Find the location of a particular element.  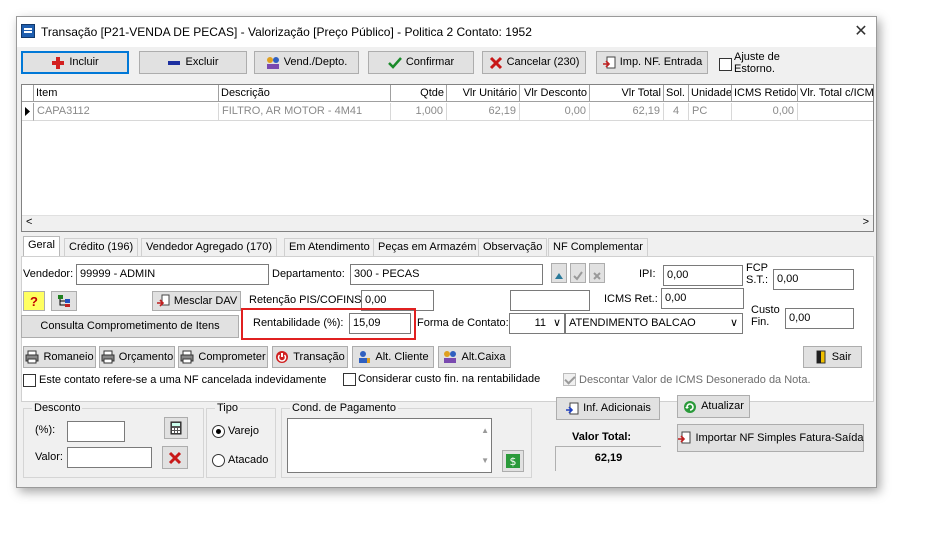

excluir-label: Excluir is located at coordinates (202, 62).